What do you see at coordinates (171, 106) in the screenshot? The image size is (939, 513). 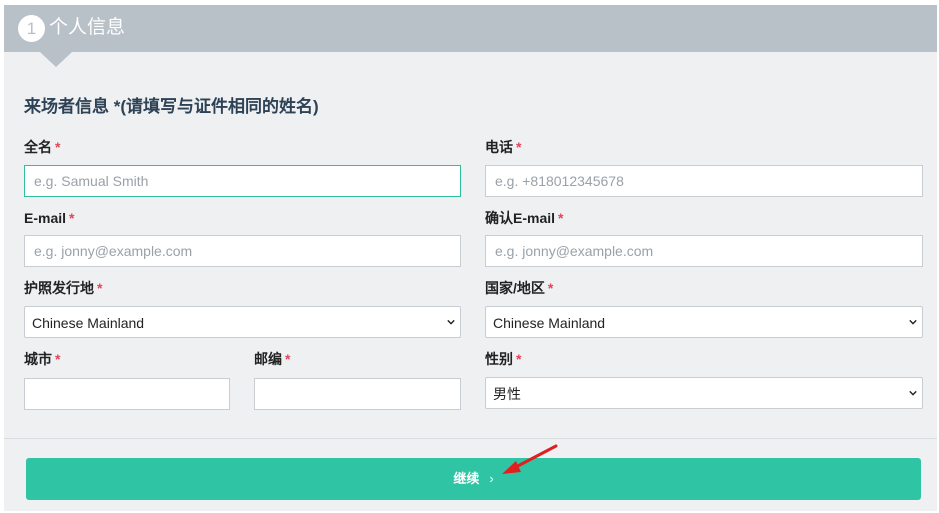 I see `section-title: 来场者信息 *(请填写与证件相同的姓名)` at bounding box center [171, 106].